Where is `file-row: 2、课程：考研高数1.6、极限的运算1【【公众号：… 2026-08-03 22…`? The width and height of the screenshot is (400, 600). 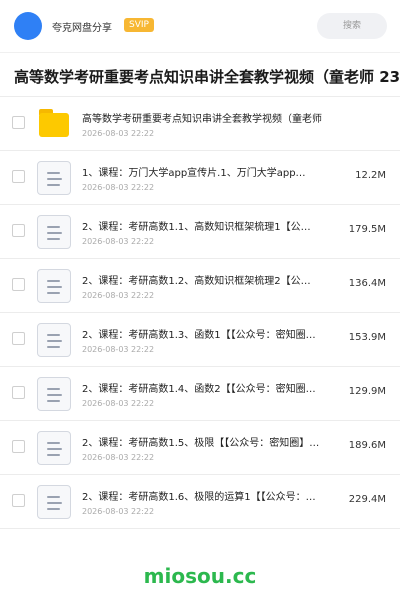 file-row: 2、课程：考研高数1.6、极限的运算1【【公众号：… 2026-08-03 22… is located at coordinates (200, 502).